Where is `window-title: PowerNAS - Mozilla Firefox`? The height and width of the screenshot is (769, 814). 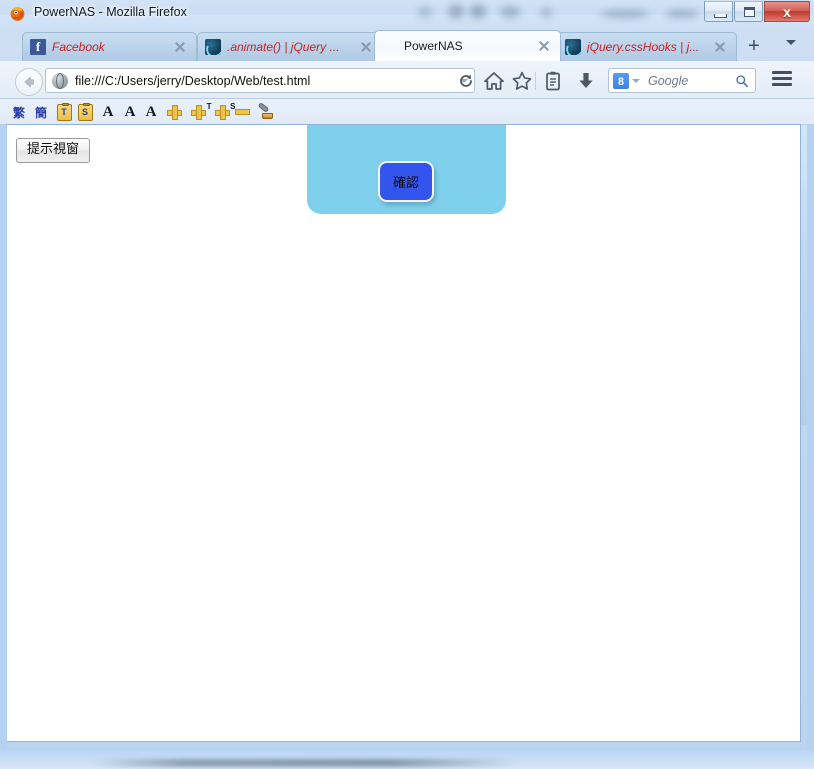 window-title: PowerNAS - Mozilla Firefox is located at coordinates (110, 12).